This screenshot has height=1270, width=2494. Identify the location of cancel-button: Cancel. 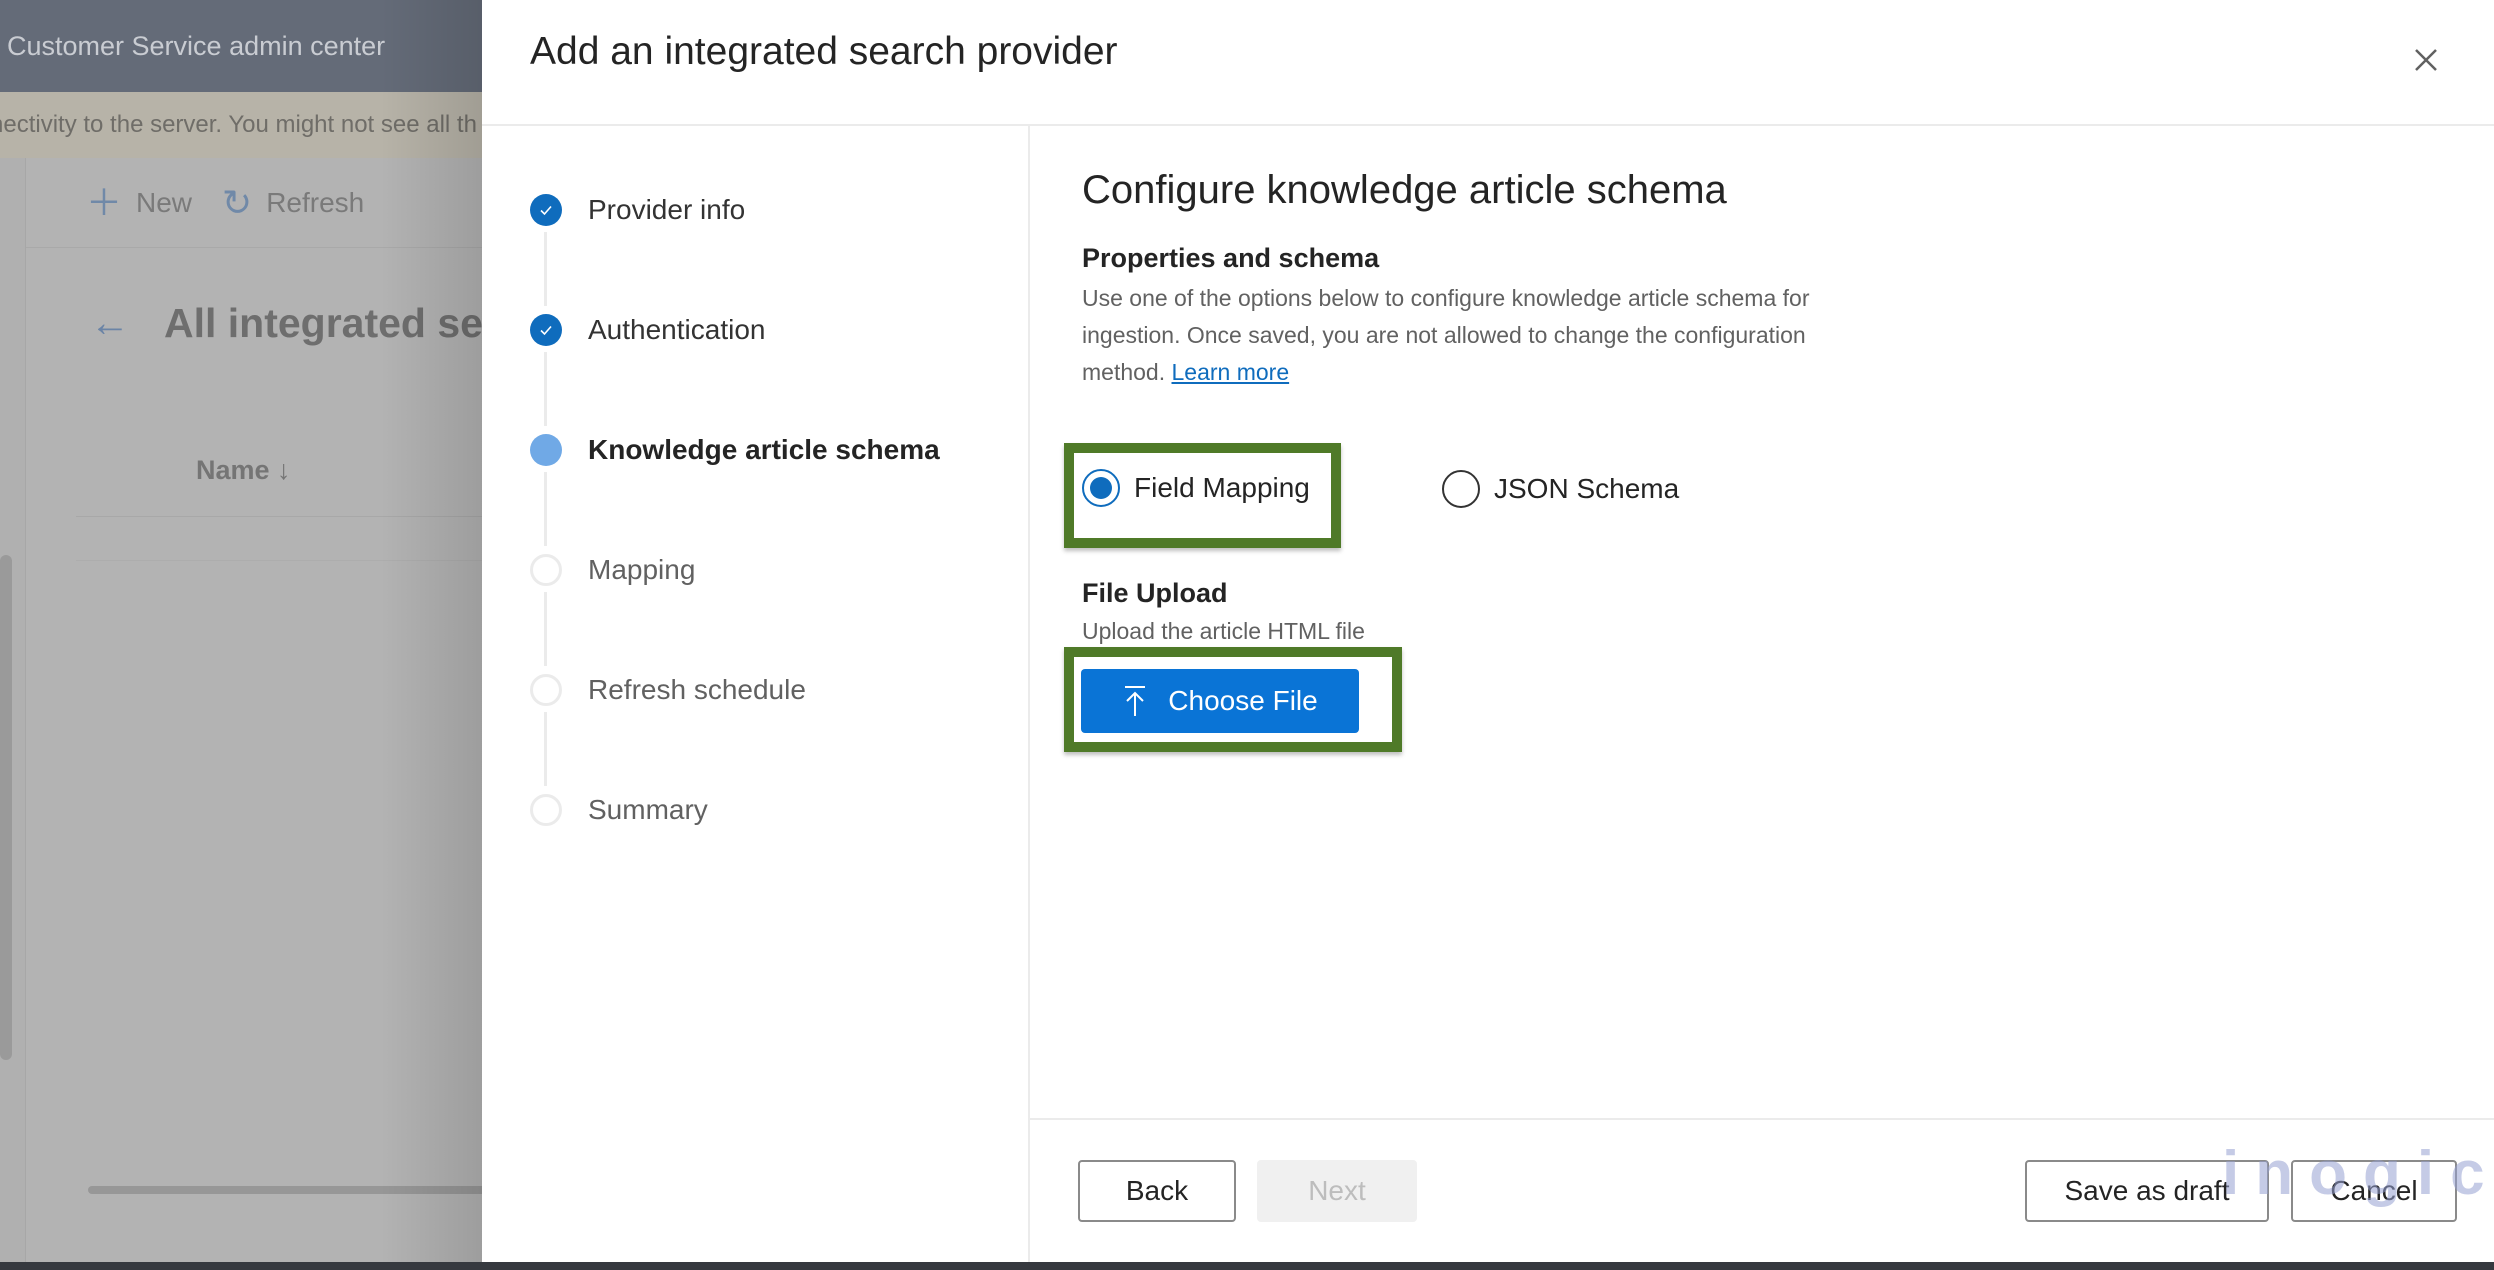
(2374, 1191).